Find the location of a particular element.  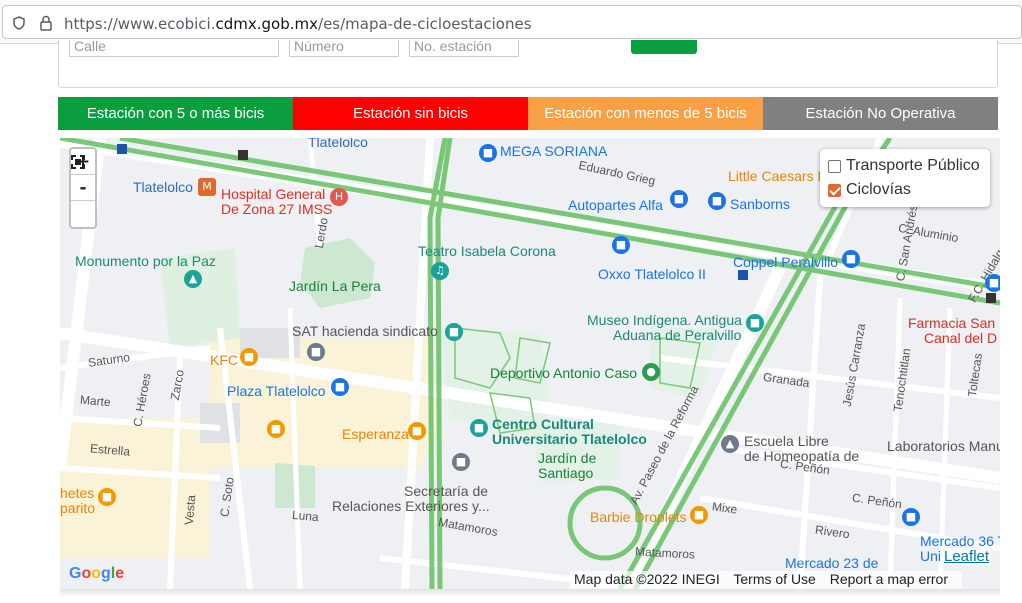

place-oxxo: Oxxo Tlatelolco II is located at coordinates (652, 274).